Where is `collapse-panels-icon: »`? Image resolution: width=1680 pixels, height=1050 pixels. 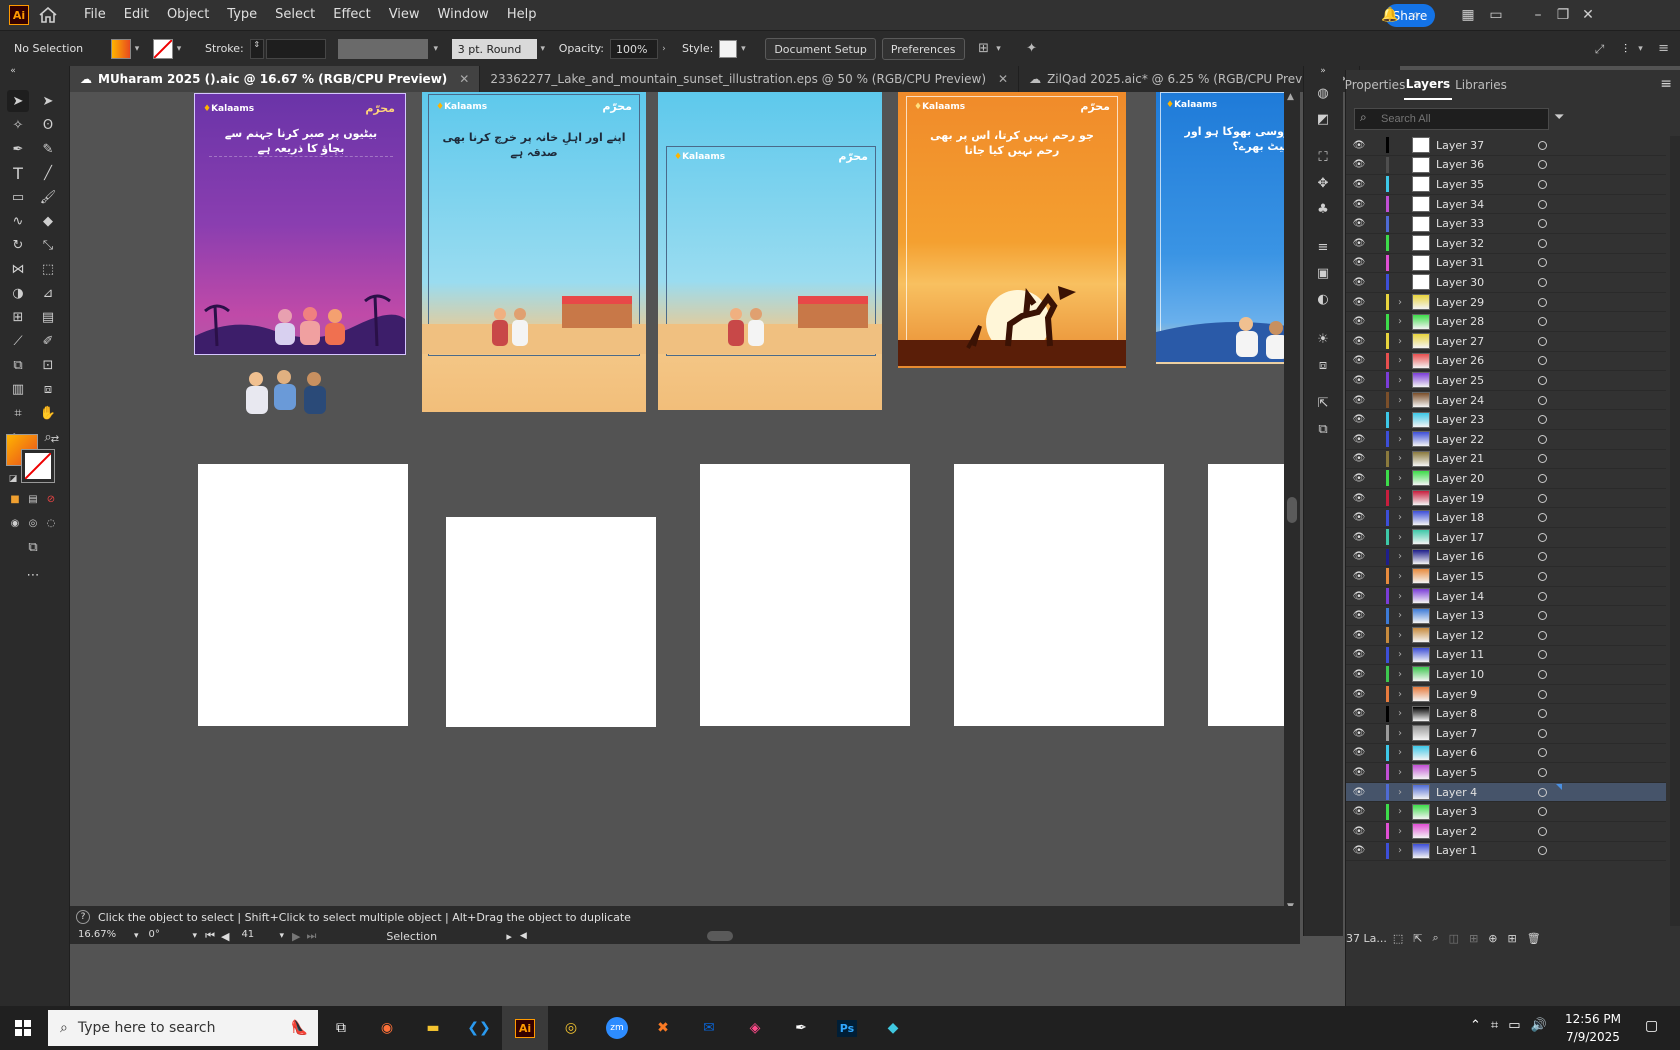
collapse-panels-icon: » is located at coordinates (1323, 71).